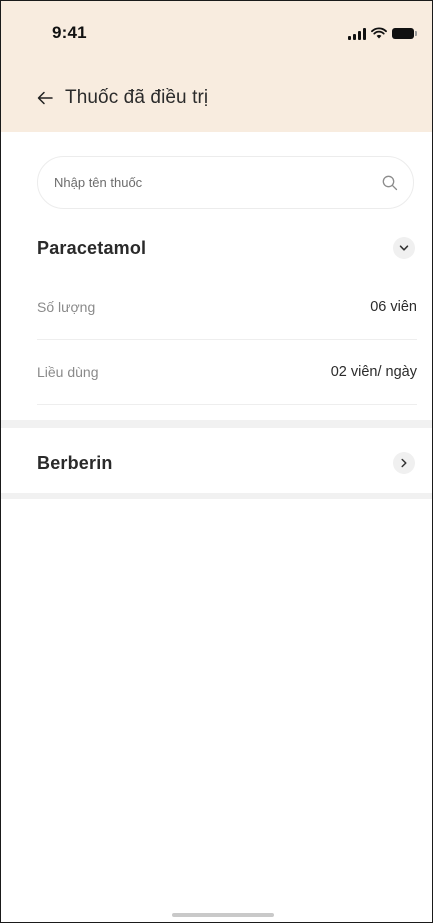 The image size is (433, 923). I want to click on detail-value: 06 viên, so click(393, 307).